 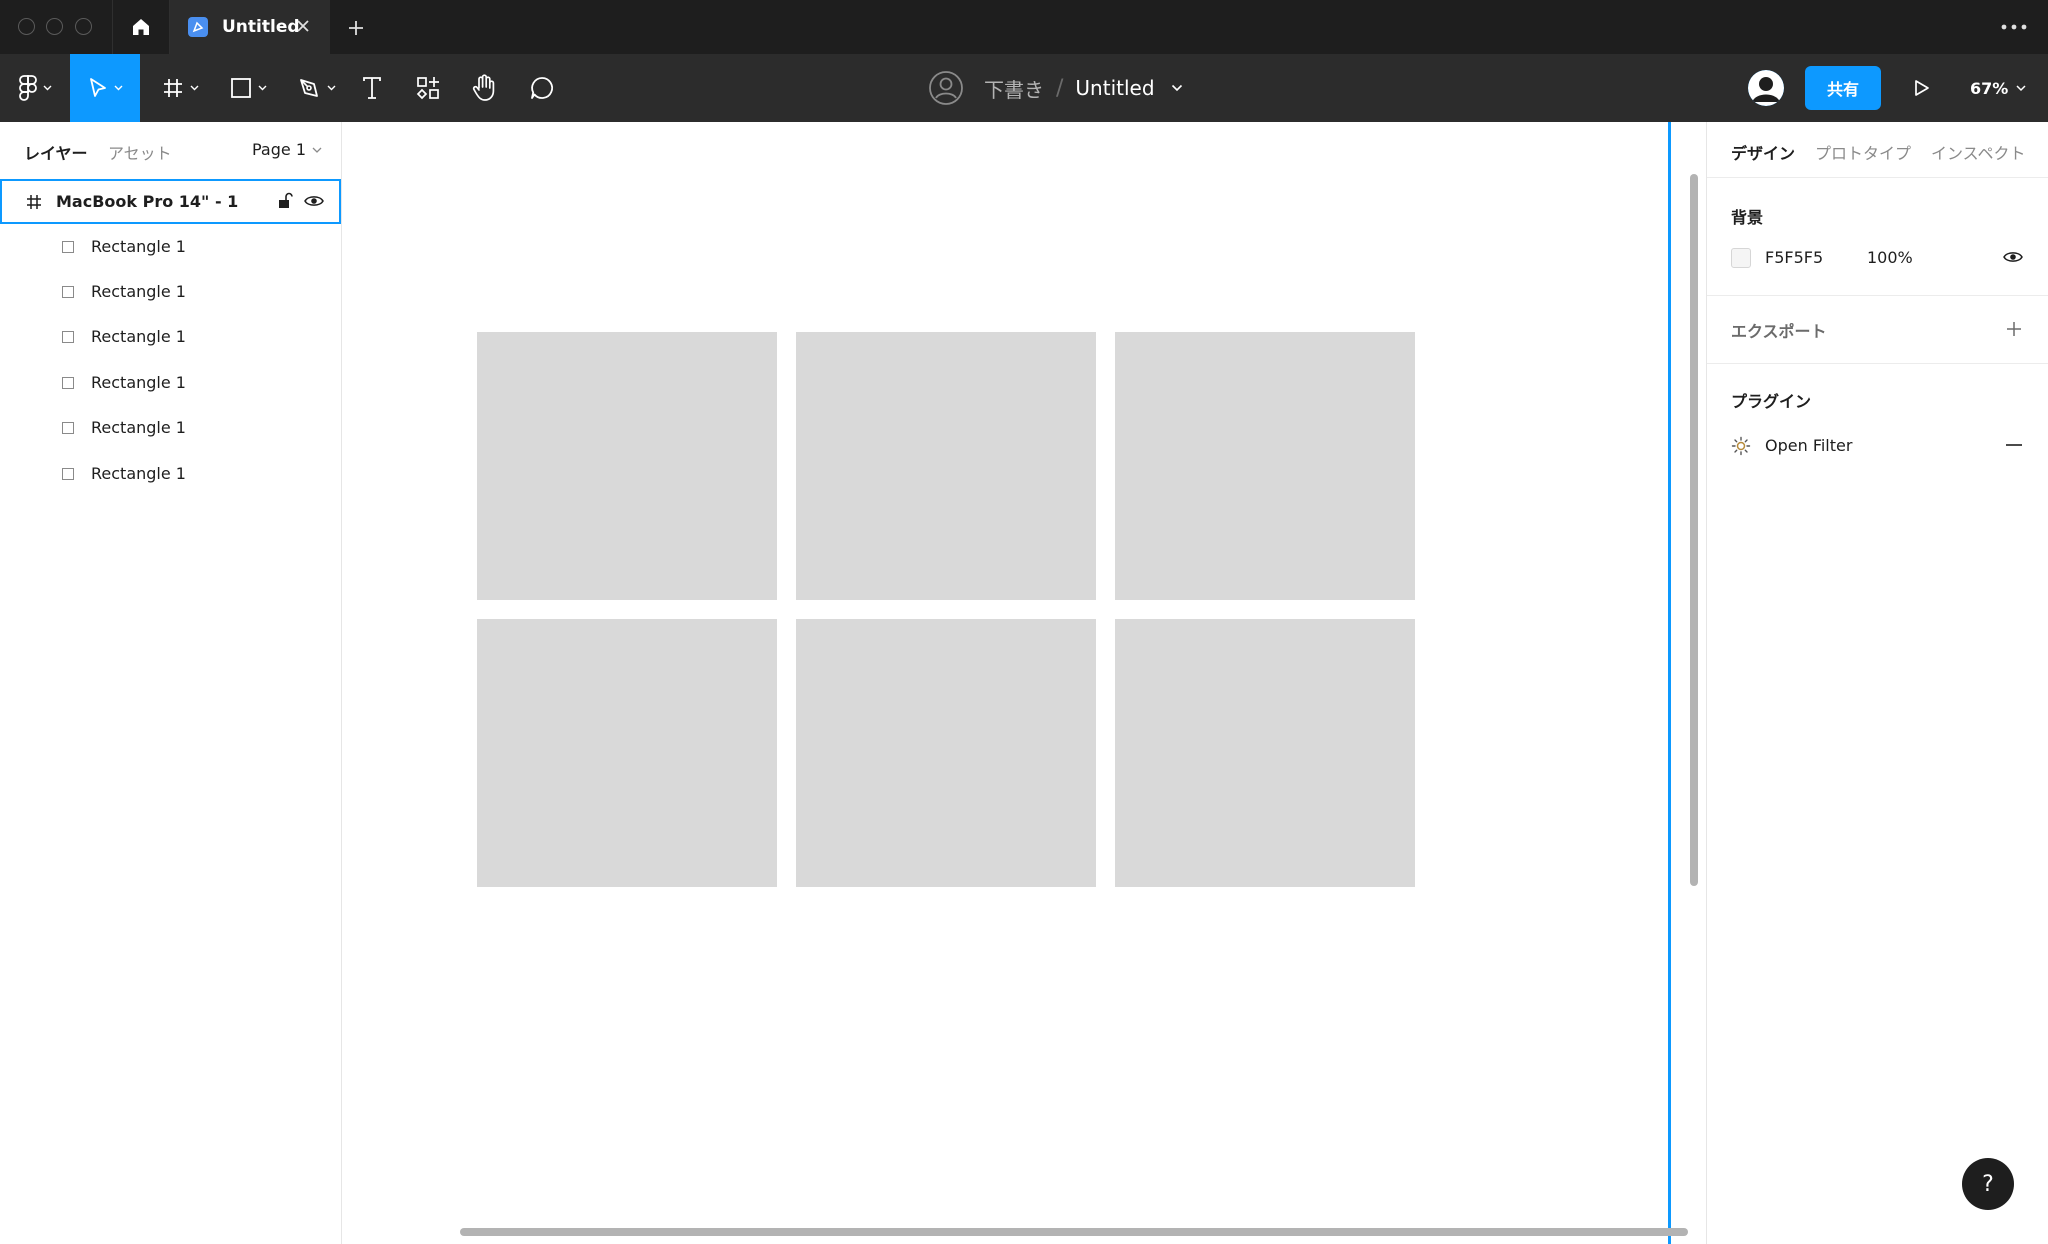 What do you see at coordinates (1747, 217) in the screenshot?
I see `background-heading: 背景` at bounding box center [1747, 217].